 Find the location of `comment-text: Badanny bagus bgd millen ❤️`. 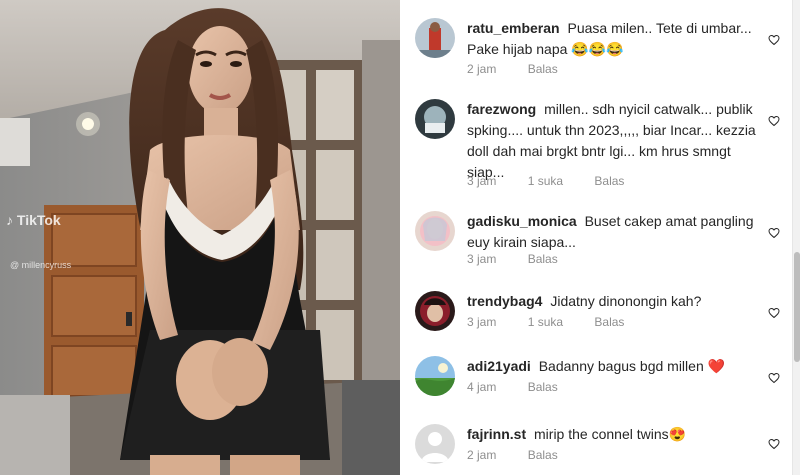

comment-text: Badanny bagus bgd millen ❤️ is located at coordinates (632, 366).